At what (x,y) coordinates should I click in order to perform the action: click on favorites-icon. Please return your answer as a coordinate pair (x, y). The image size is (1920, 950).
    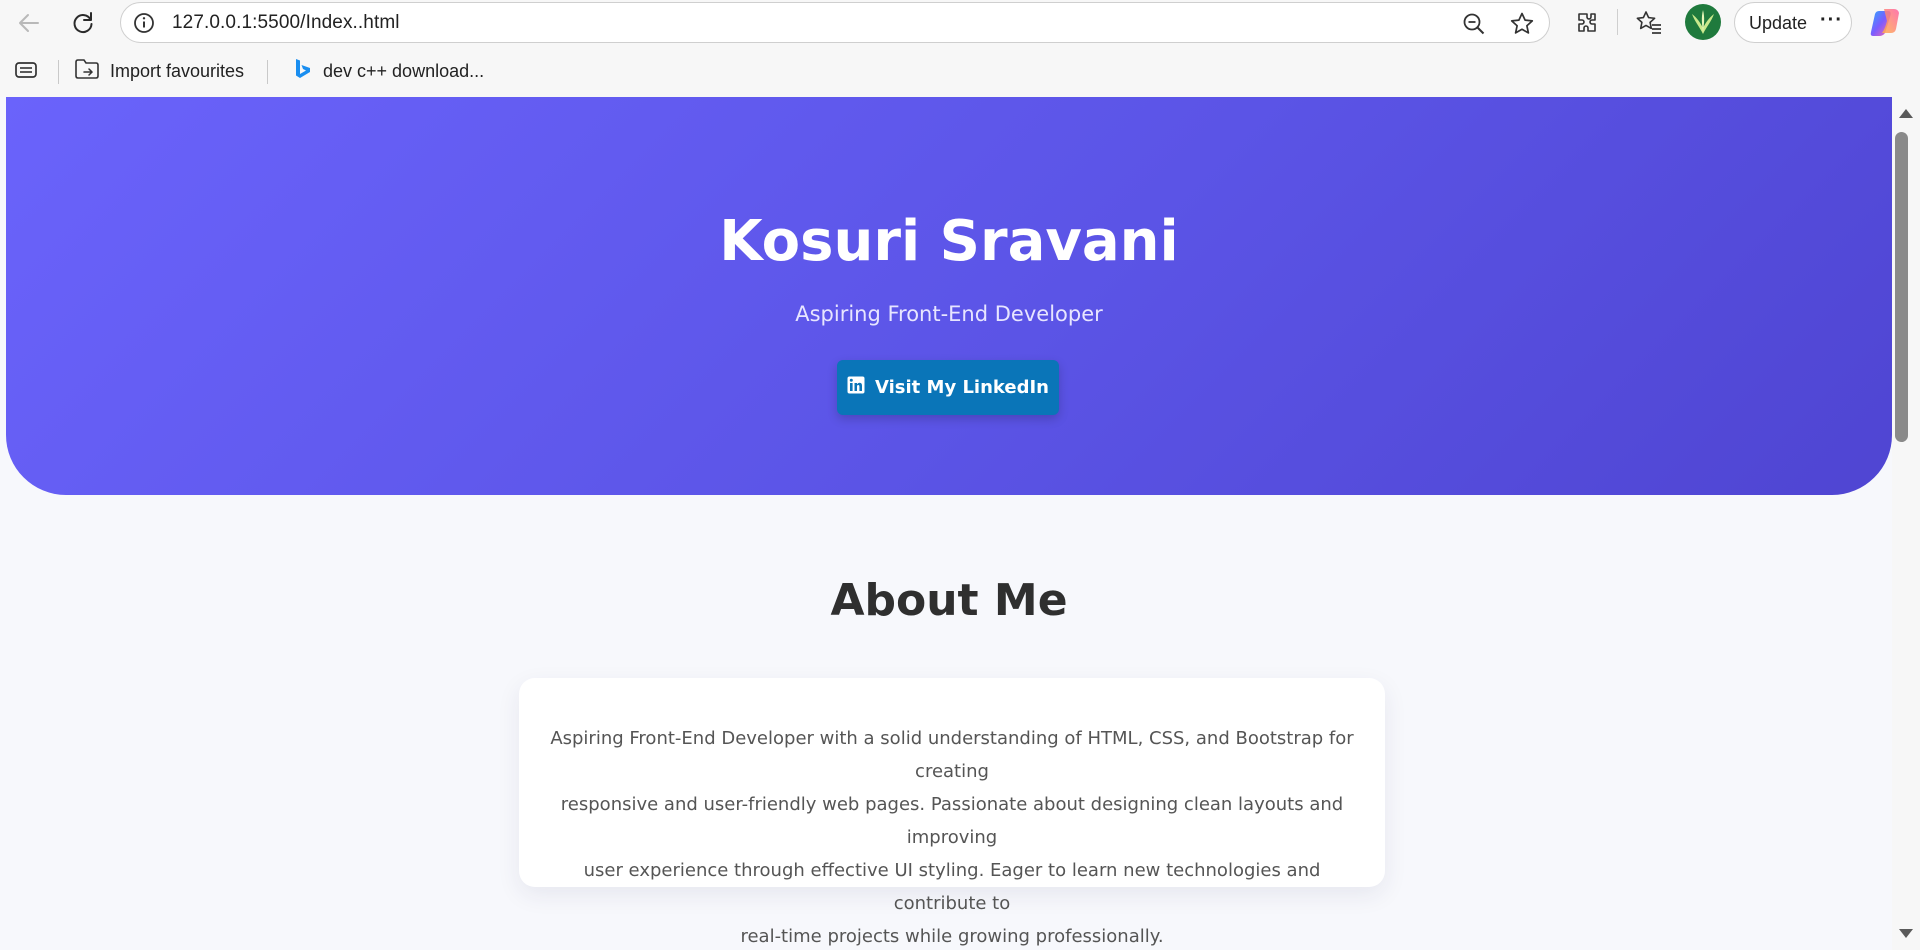
    Looking at the image, I should click on (1649, 23).